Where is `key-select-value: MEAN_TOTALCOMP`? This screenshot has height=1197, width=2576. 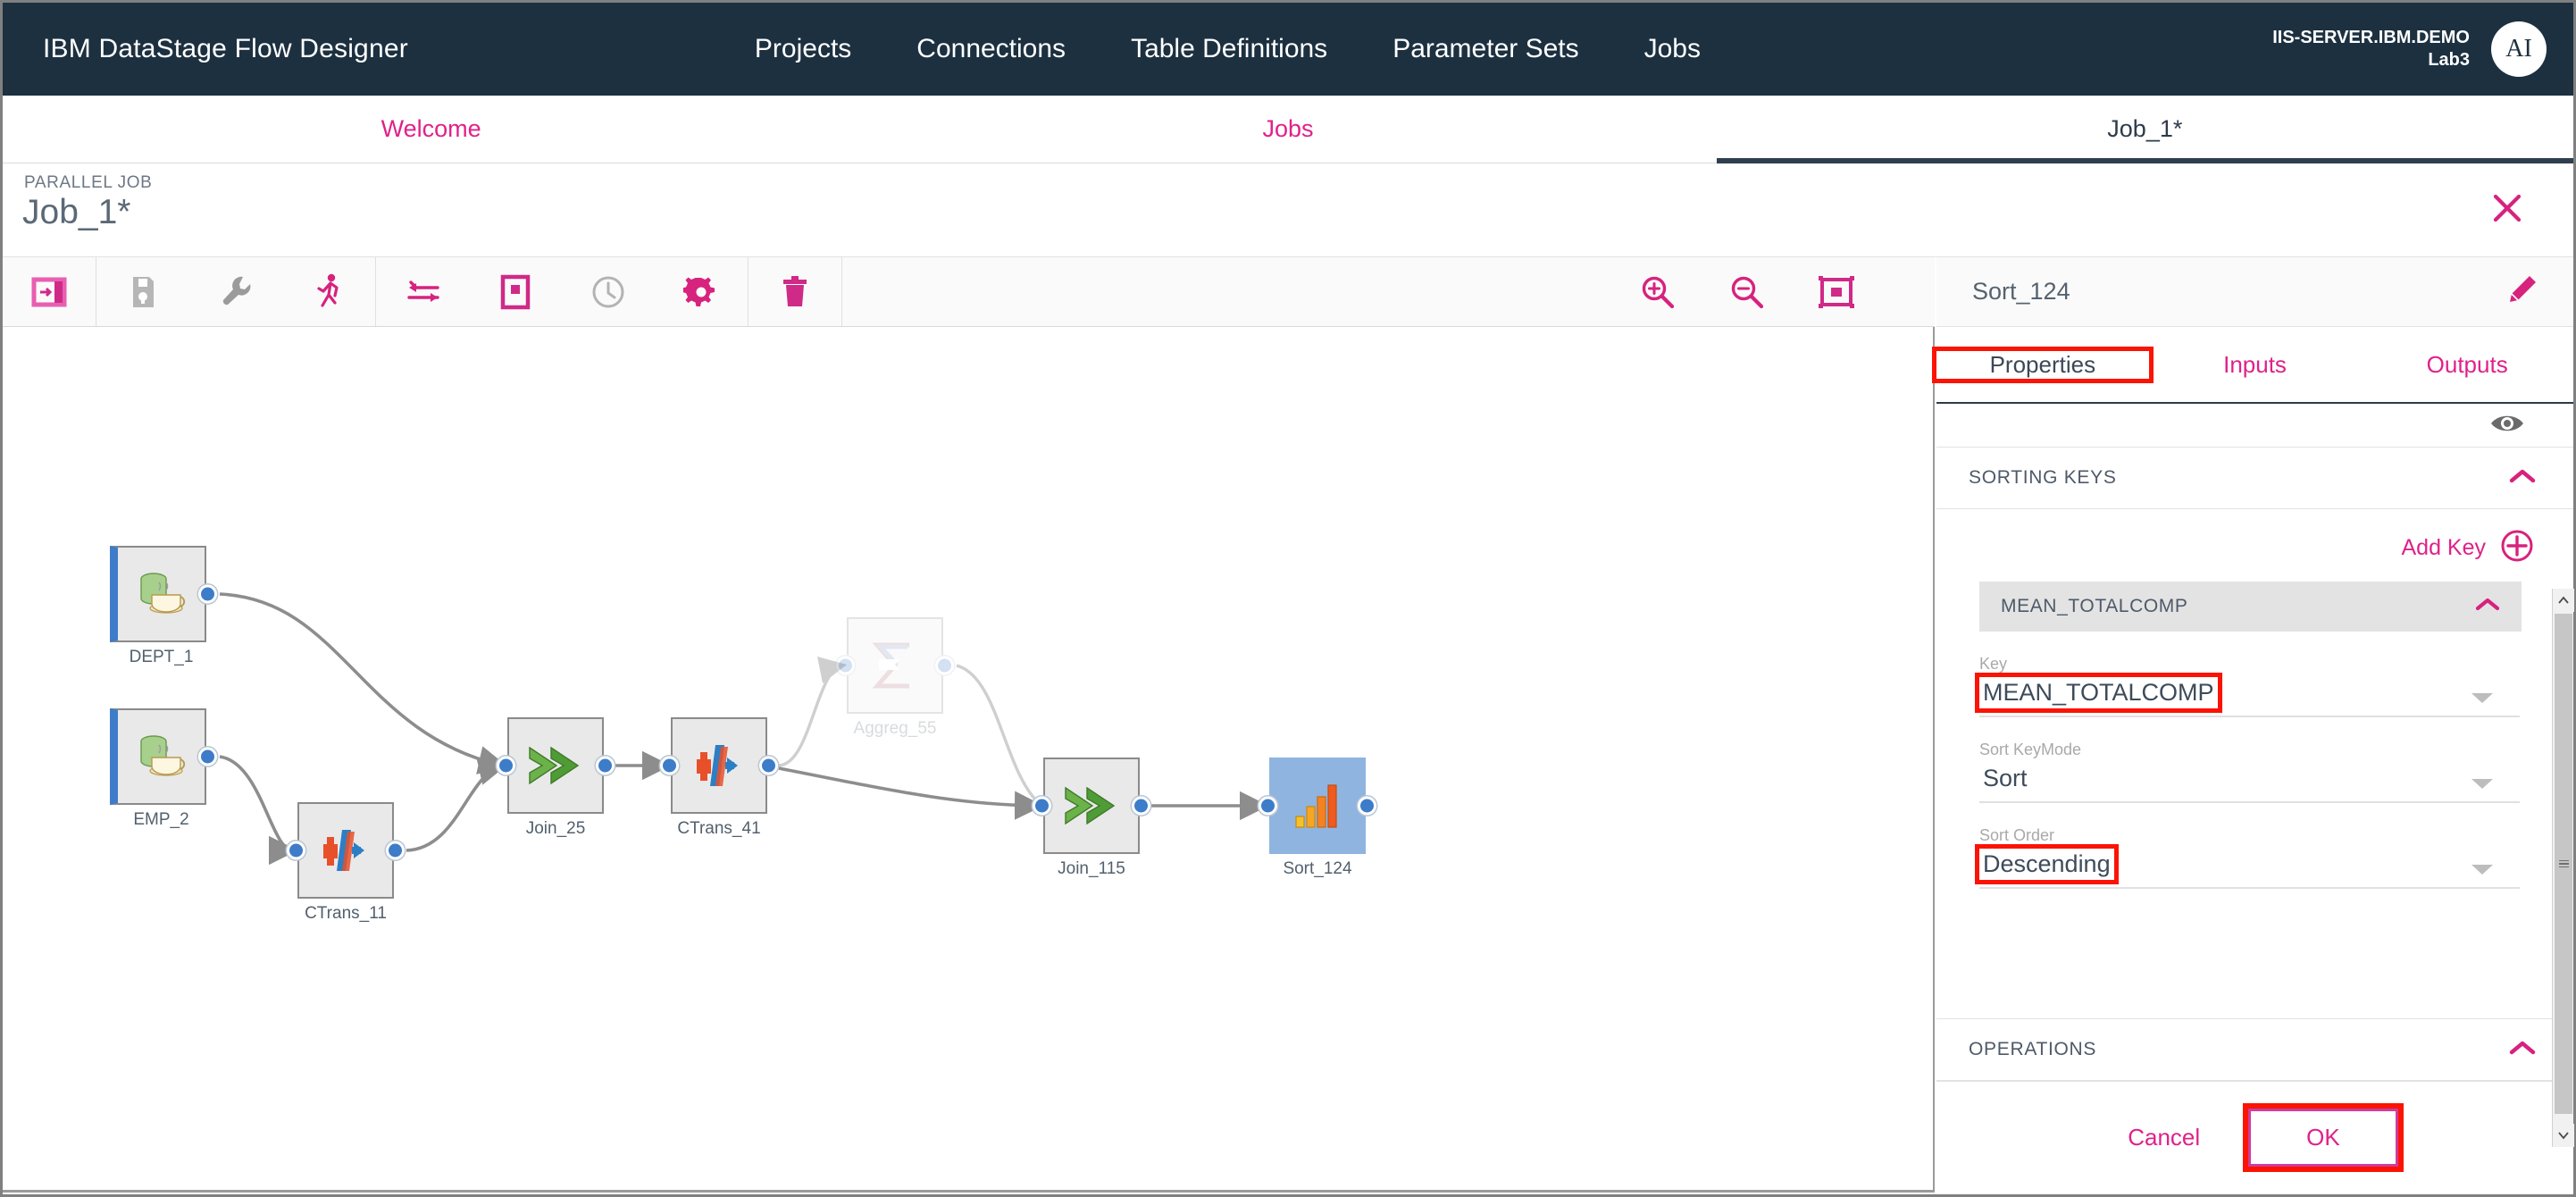
key-select-value: MEAN_TOTALCOMP is located at coordinates (2099, 693).